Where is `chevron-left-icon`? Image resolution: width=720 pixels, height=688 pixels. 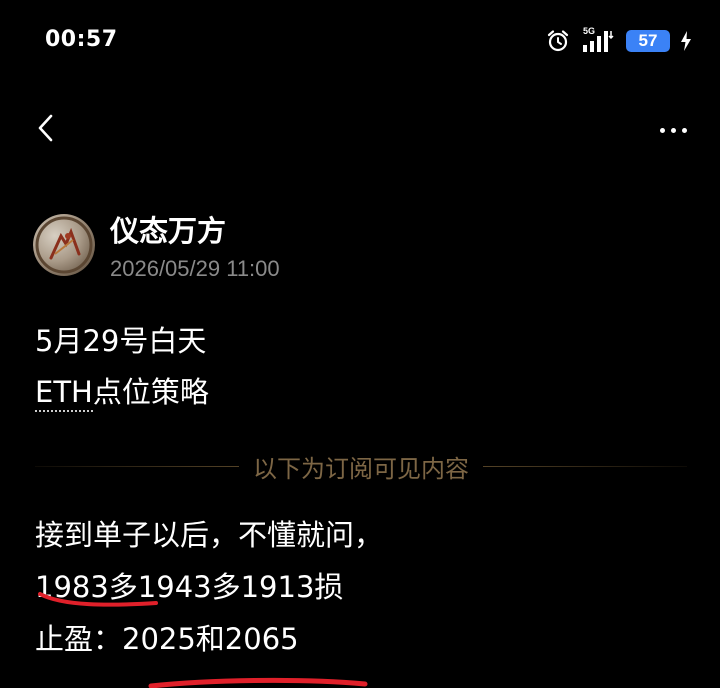 chevron-left-icon is located at coordinates (46, 130).